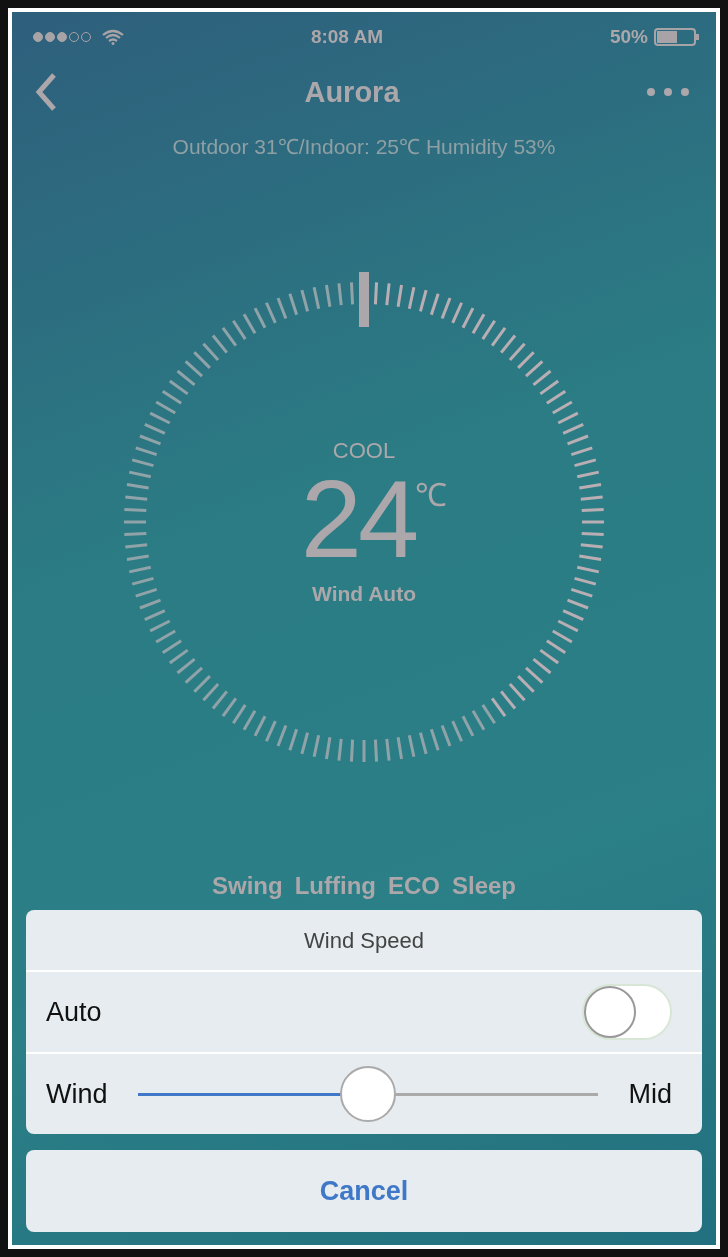 The height and width of the screenshot is (1257, 728). Describe the element at coordinates (668, 92) in the screenshot. I see `more-icon` at that location.